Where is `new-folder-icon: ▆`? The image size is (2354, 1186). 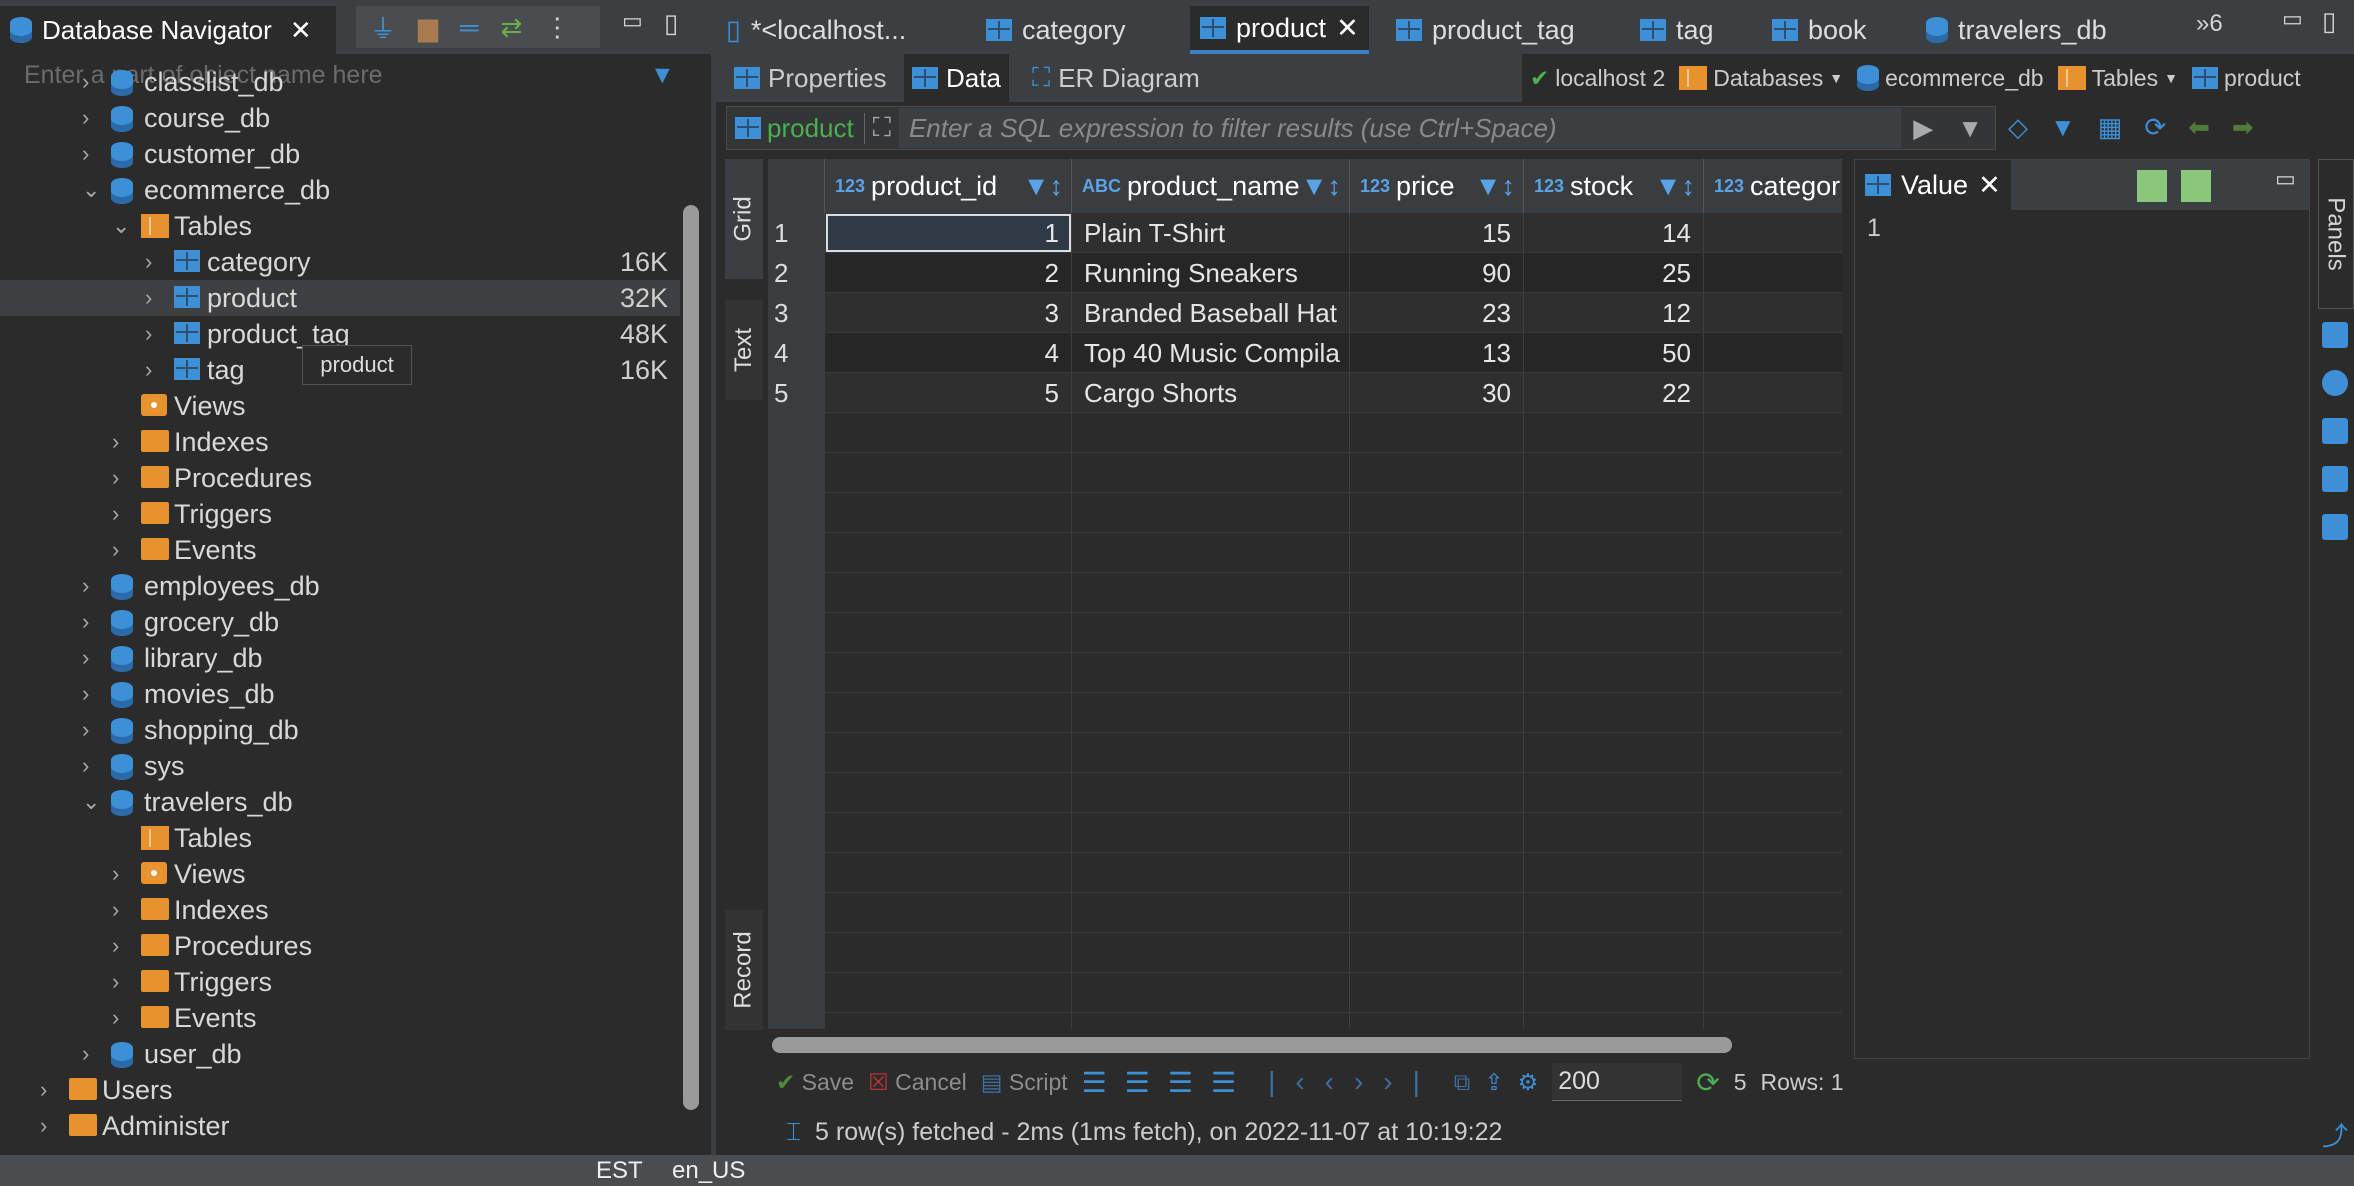 new-folder-icon: ▆ is located at coordinates (428, 27).